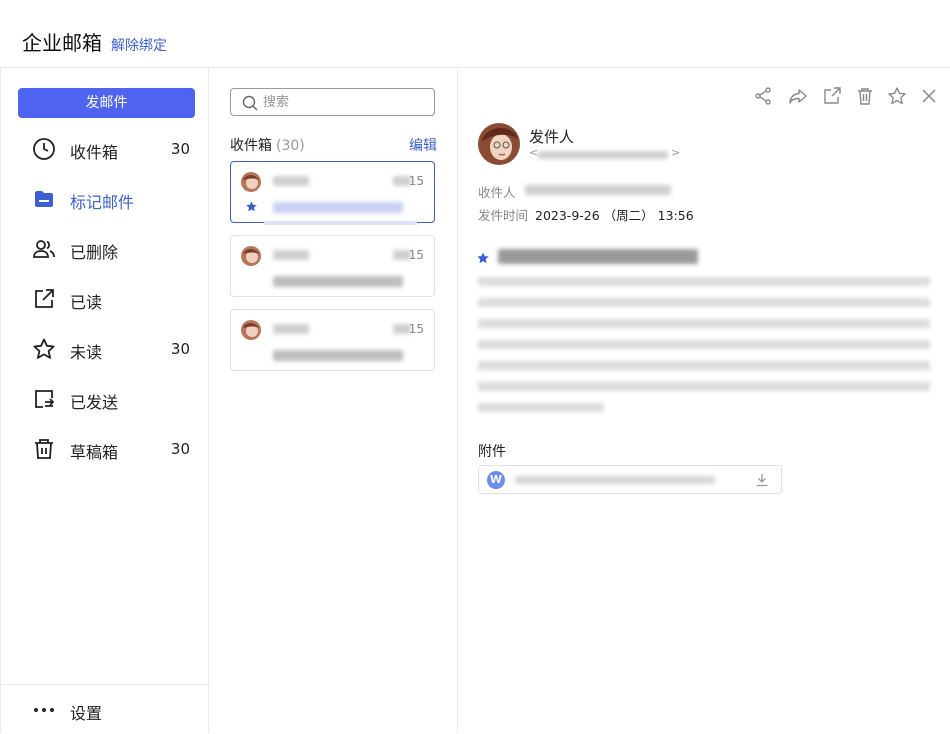 This screenshot has height=734, width=950. Describe the element at coordinates (615, 480) in the screenshot. I see `attachment-name-redacted` at that location.